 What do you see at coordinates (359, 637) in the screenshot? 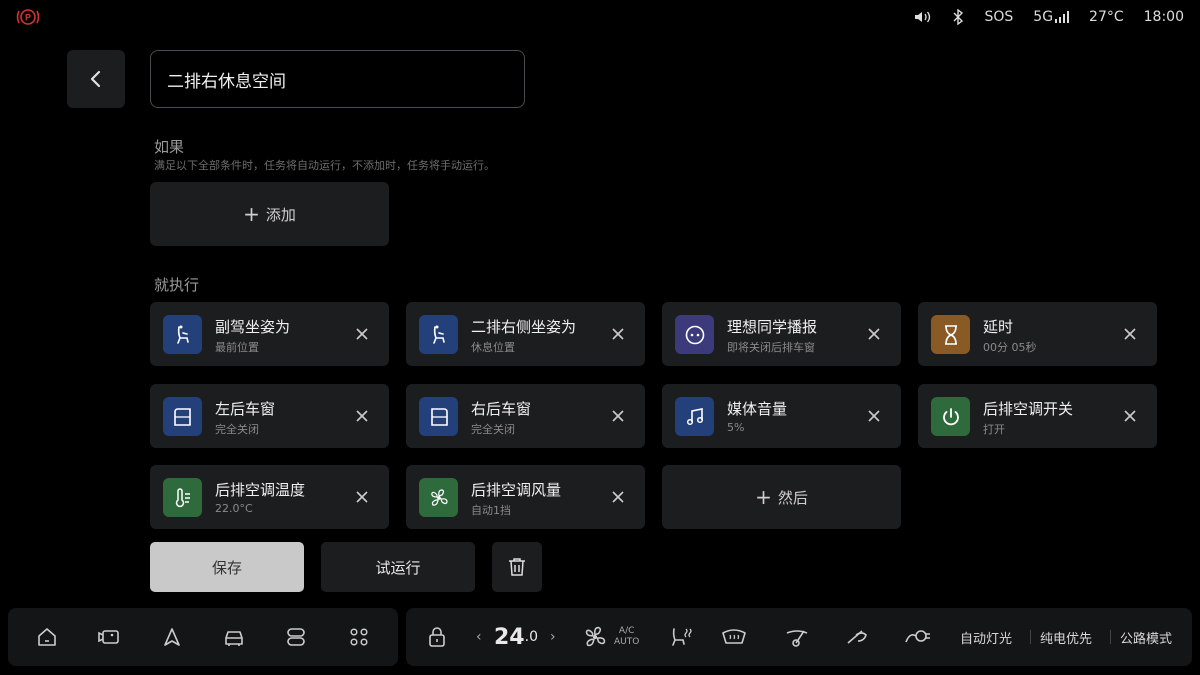
I see `apps-grid-icon` at bounding box center [359, 637].